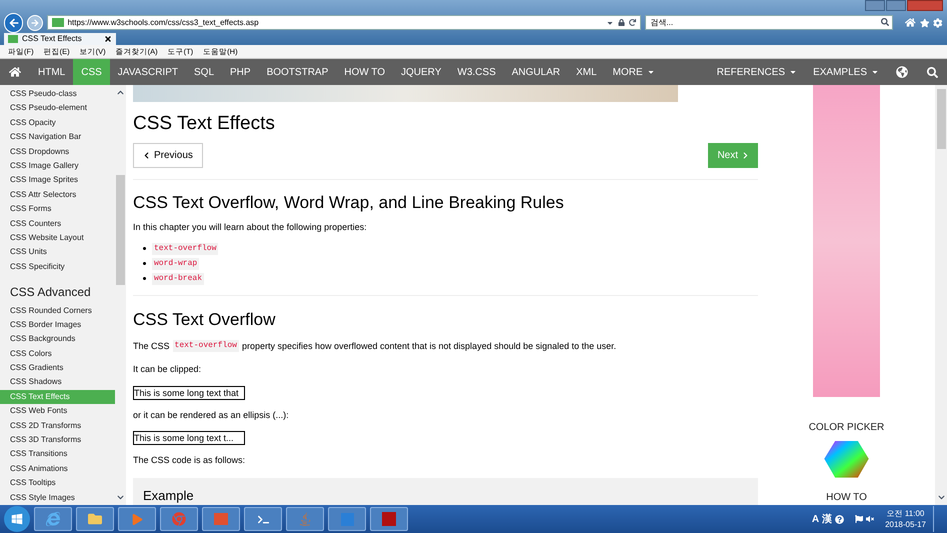  I want to click on ime-indicator: A, so click(816, 519).